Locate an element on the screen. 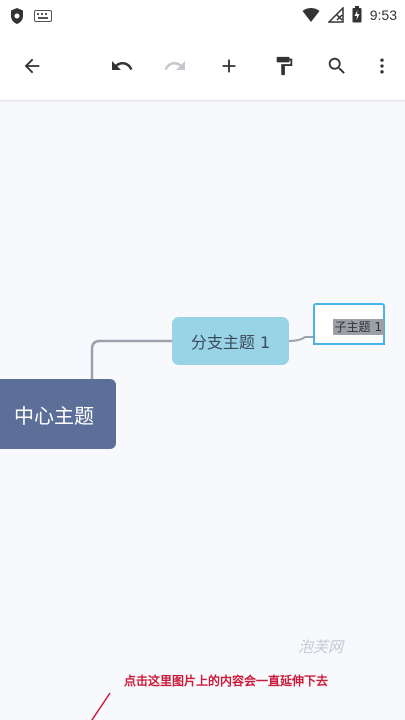 Image resolution: width=405 pixels, height=720 pixels. branch-topic-label: 分支主题 1 is located at coordinates (230, 342).